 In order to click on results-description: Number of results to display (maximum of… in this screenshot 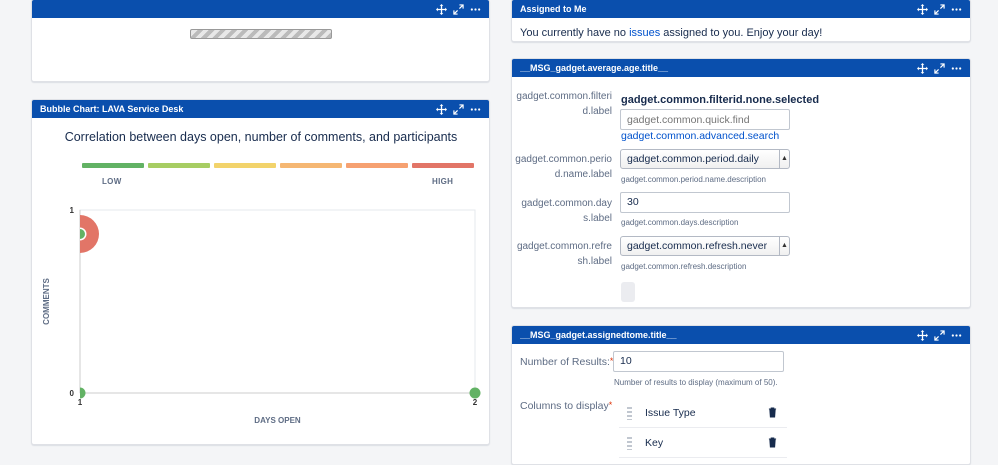, I will do `click(696, 382)`.